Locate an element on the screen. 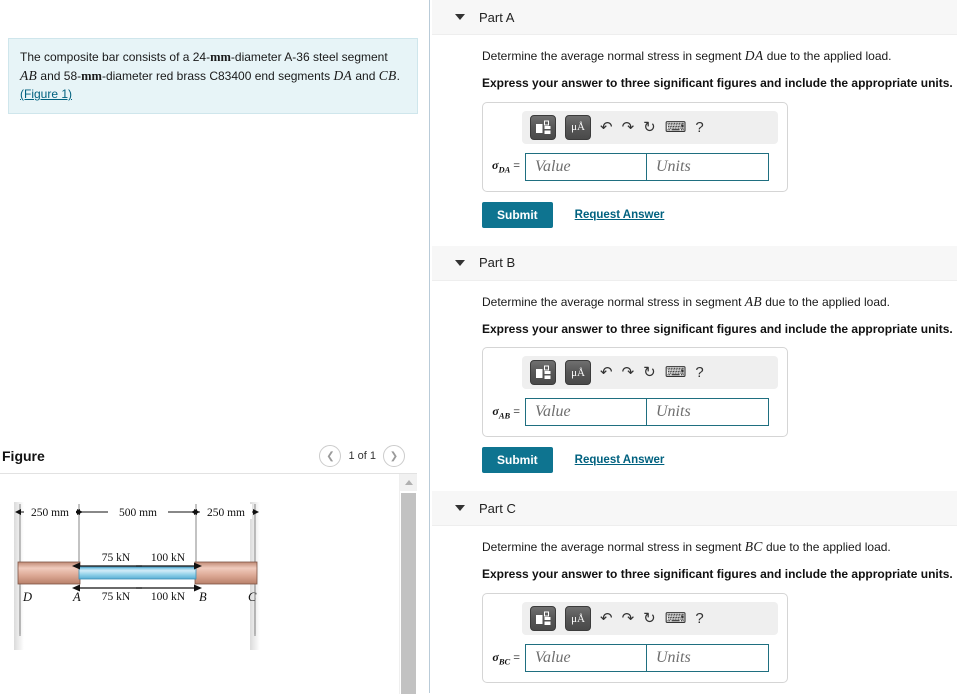  units-icon-label: μÅ is located at coordinates (578, 127).